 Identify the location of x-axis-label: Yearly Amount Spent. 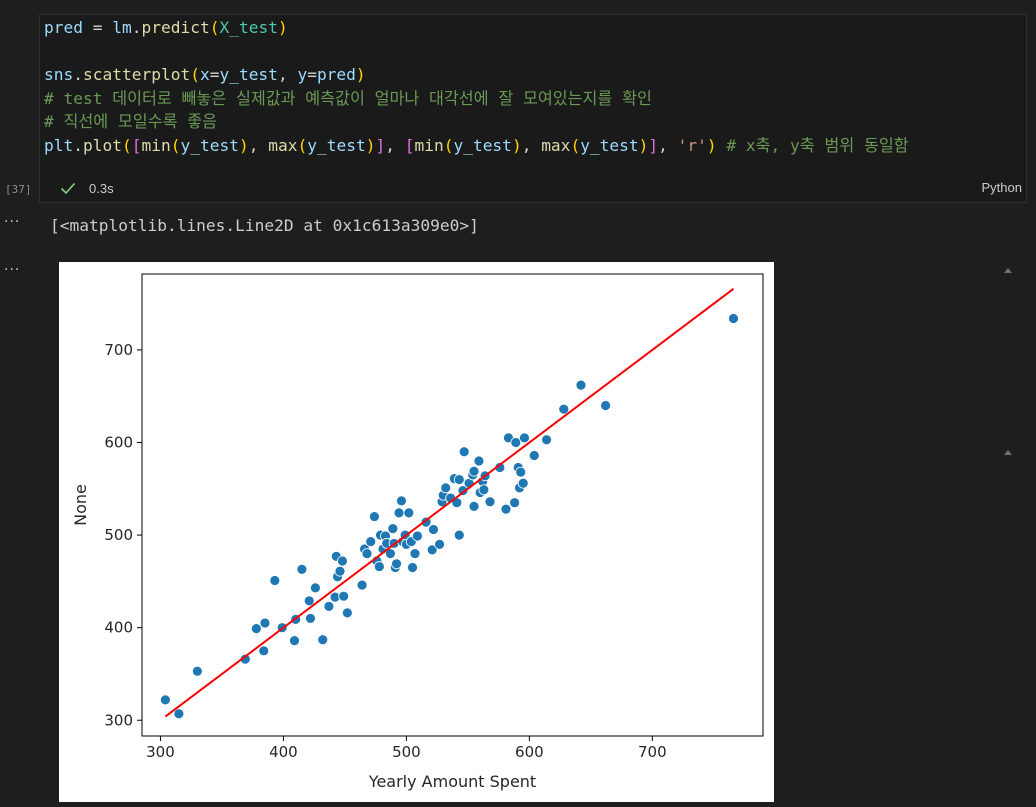
(452, 781).